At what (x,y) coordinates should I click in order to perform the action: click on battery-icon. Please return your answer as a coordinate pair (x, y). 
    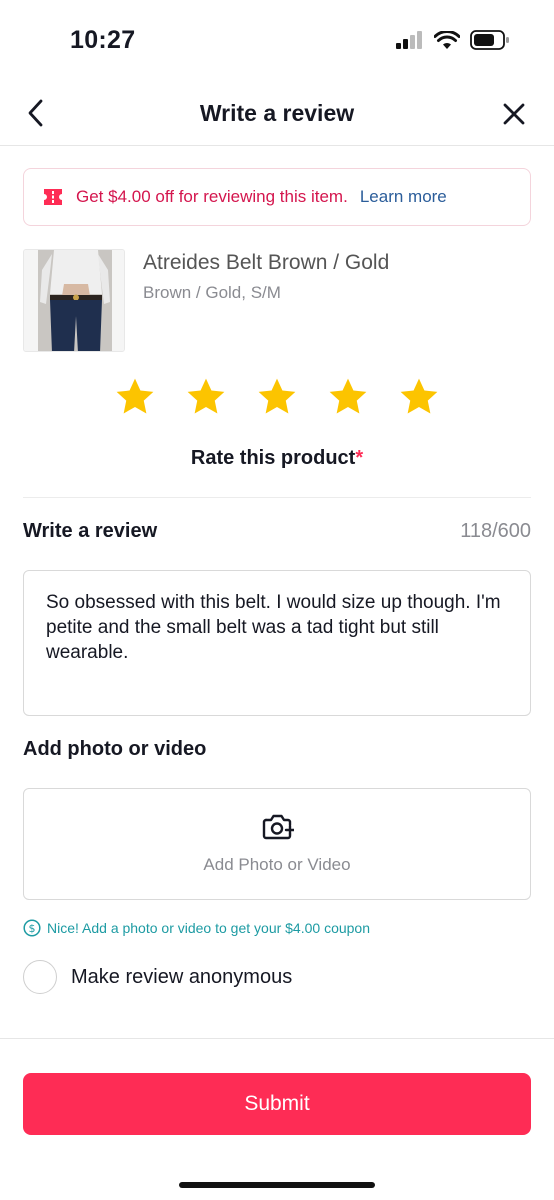
    Looking at the image, I should click on (489, 40).